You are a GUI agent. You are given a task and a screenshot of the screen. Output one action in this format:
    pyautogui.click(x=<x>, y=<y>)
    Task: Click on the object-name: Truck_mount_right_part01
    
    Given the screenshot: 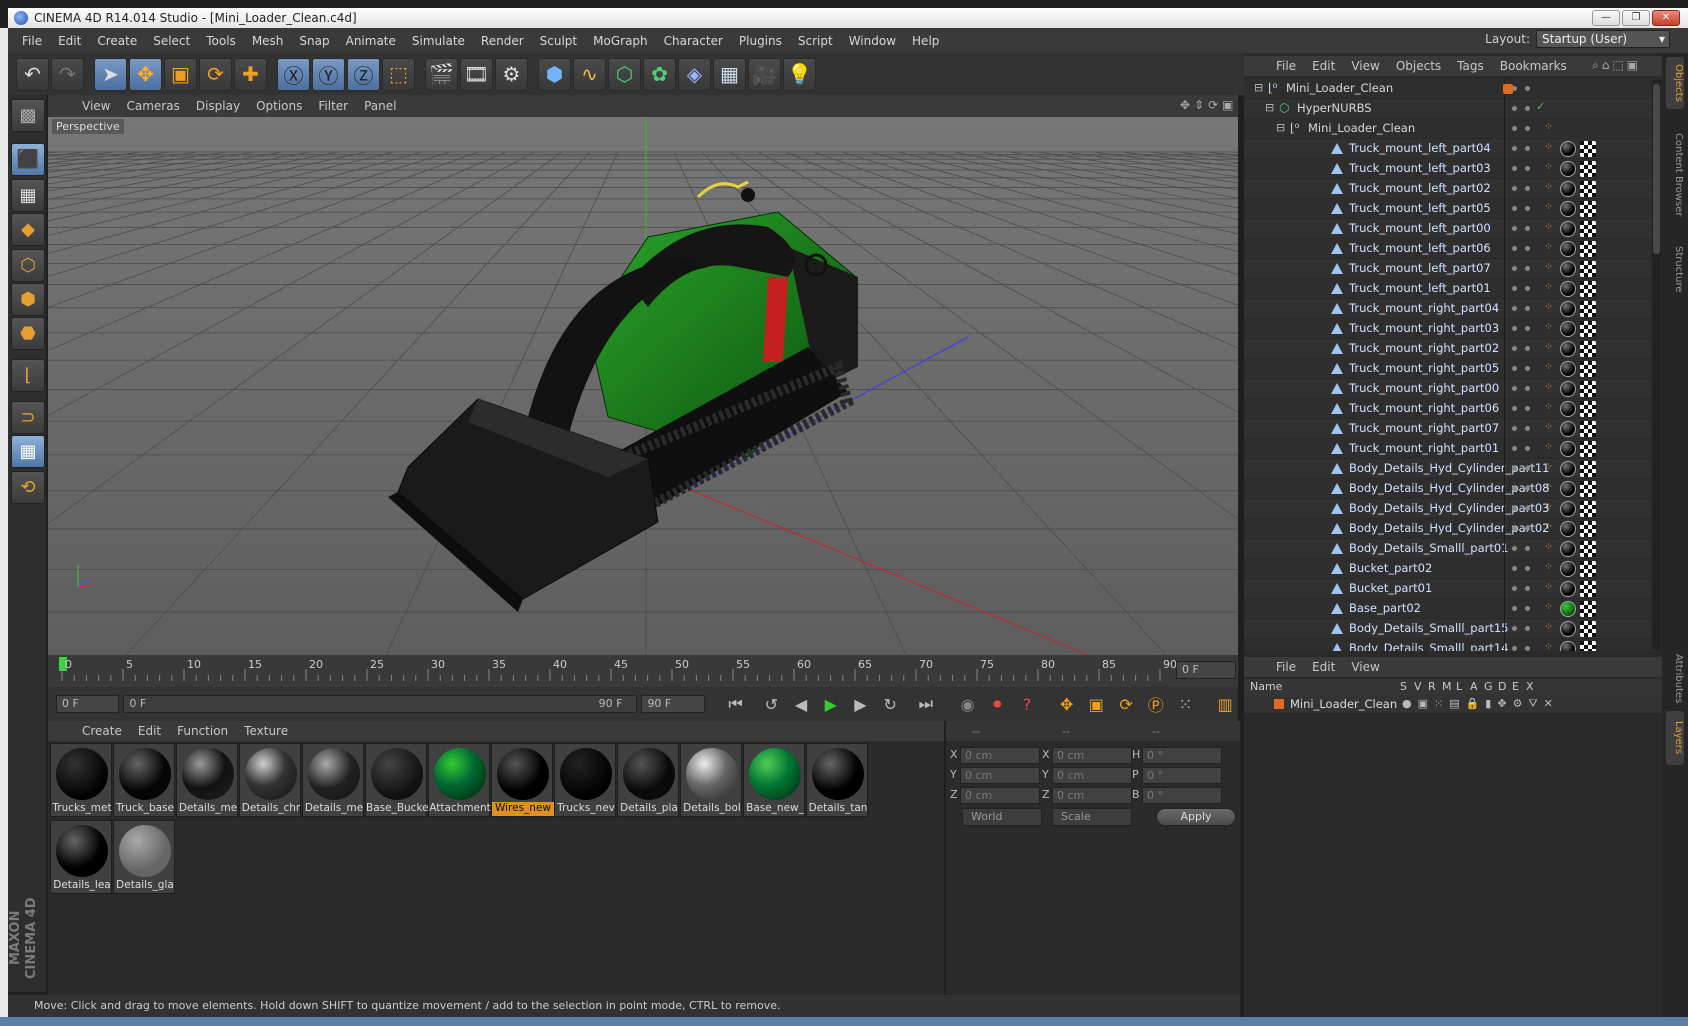 What is the action you would take?
    pyautogui.click(x=1424, y=448)
    